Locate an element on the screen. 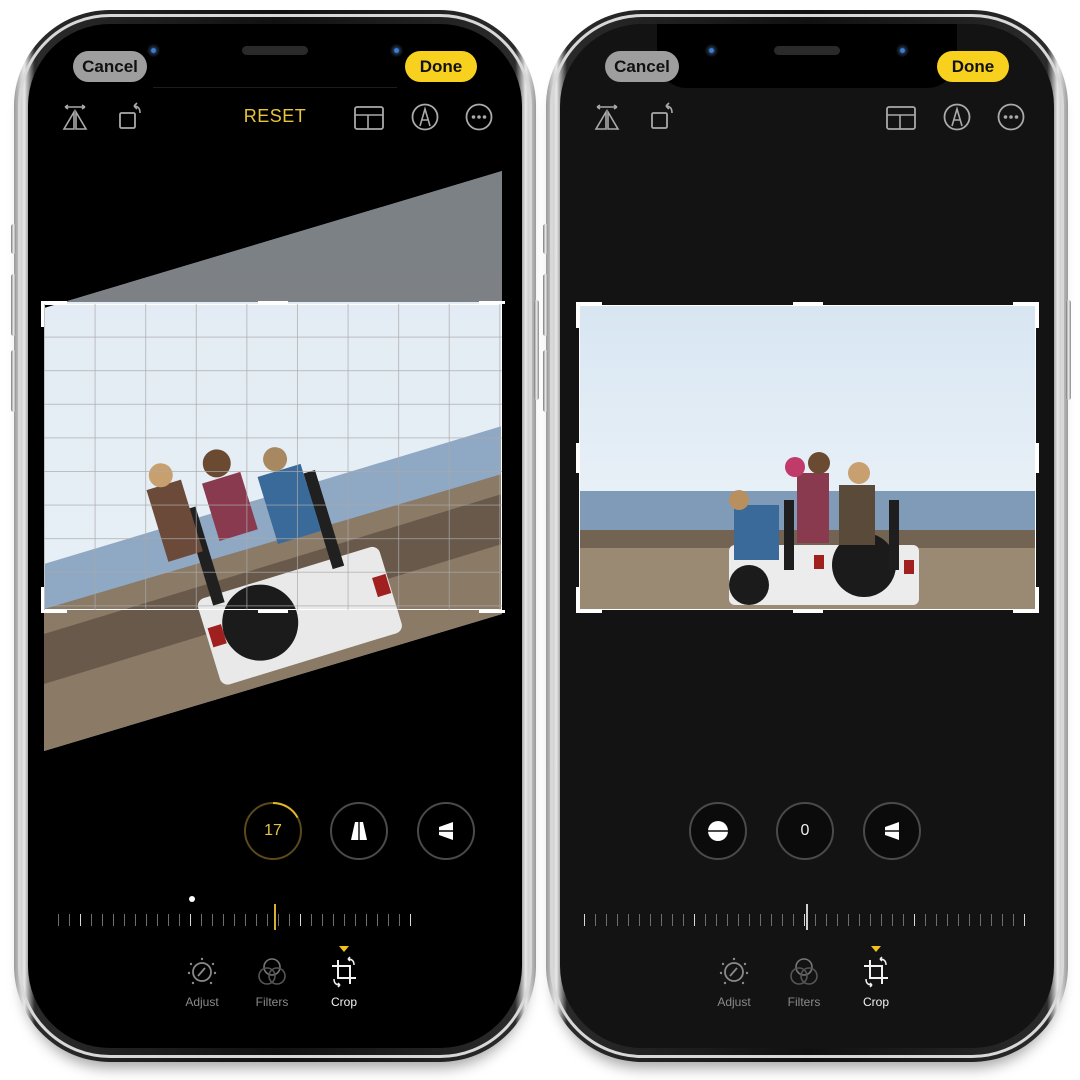  markup-icon is located at coordinates (957, 117).